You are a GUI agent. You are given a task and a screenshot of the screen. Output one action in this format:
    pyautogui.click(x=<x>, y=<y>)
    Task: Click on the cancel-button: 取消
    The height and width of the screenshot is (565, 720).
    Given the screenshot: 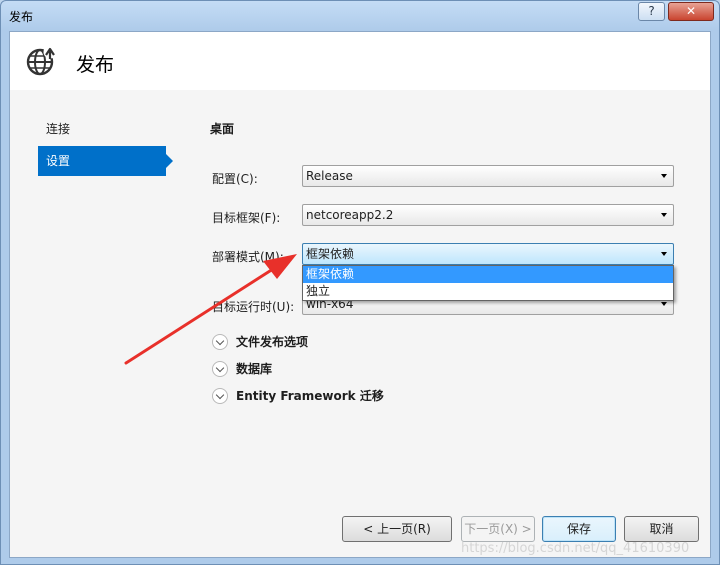 What is the action you would take?
    pyautogui.click(x=661, y=529)
    